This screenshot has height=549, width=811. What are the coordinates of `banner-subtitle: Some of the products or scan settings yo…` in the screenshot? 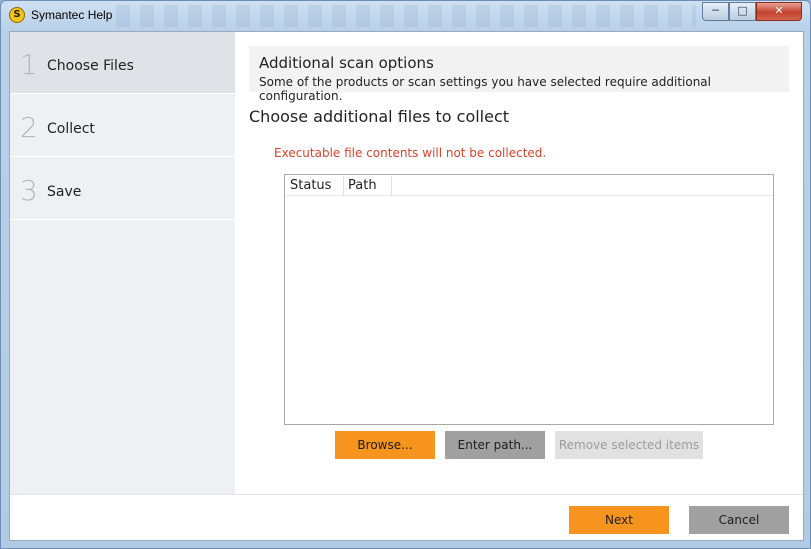 It's located at (485, 89).